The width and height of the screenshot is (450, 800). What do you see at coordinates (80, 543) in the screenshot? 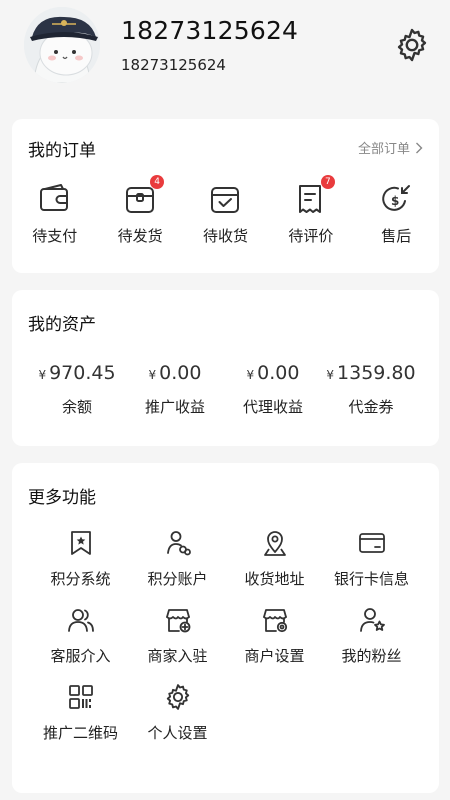
I see `bookmark-star-icon` at bounding box center [80, 543].